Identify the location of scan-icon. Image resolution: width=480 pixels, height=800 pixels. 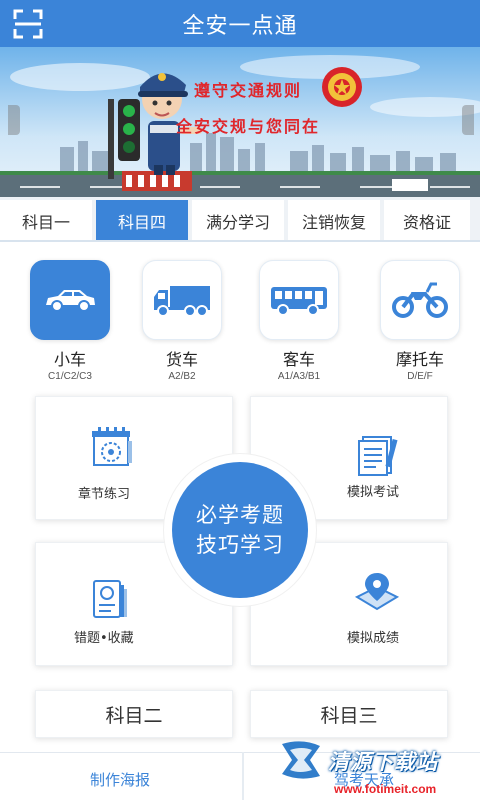
(28, 24).